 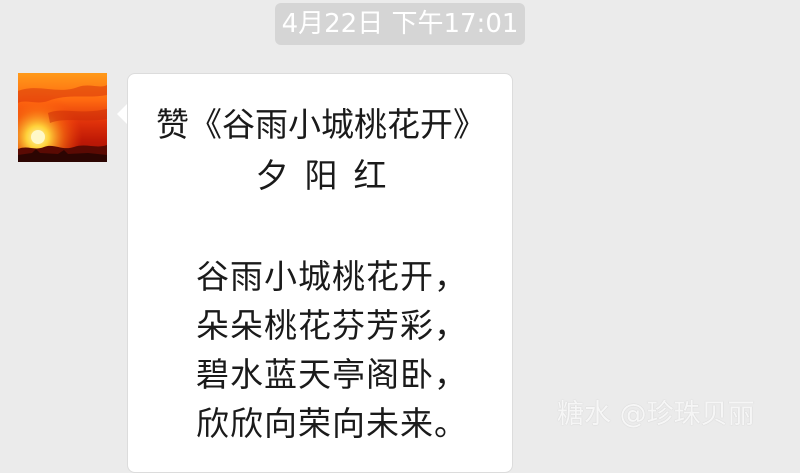 I want to click on poem-author: 夕阳红, so click(x=329, y=175).